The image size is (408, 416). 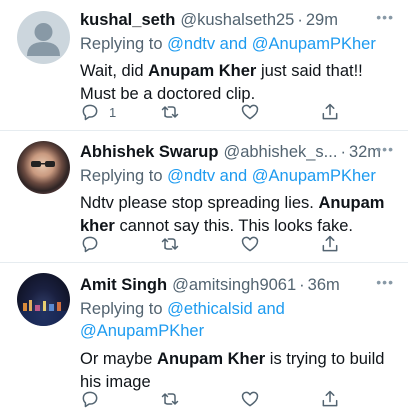 What do you see at coordinates (149, 152) in the screenshot?
I see `author-name: Abhishek Swarup` at bounding box center [149, 152].